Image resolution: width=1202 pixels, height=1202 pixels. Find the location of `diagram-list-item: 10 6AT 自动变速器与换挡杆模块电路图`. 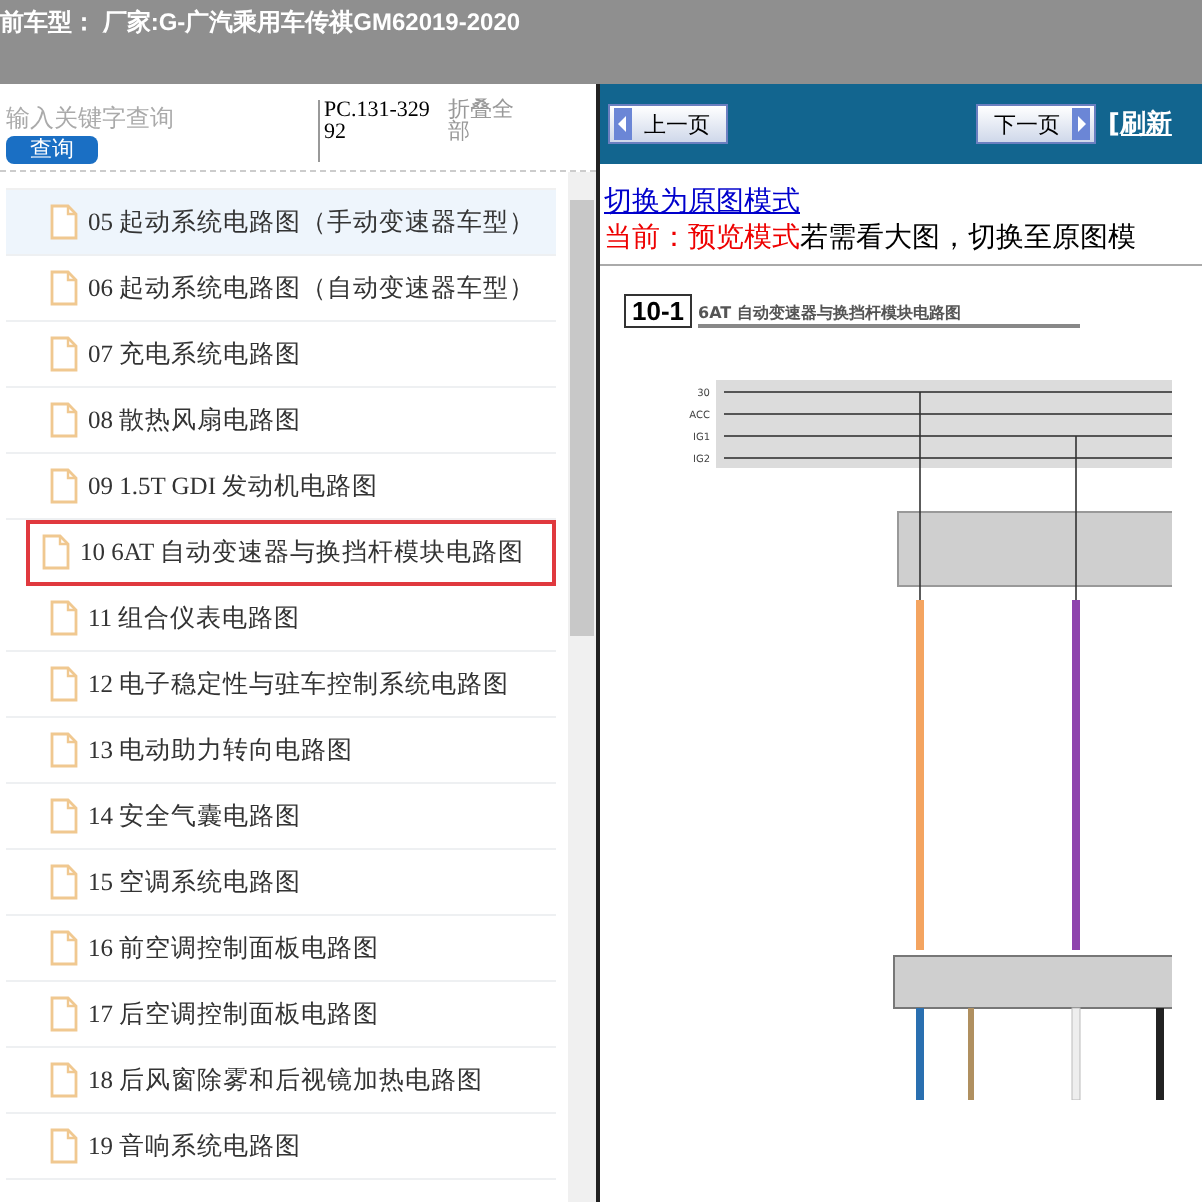

diagram-list-item: 10 6AT 自动变速器与换挡杆模块电路图 is located at coordinates (291, 553).